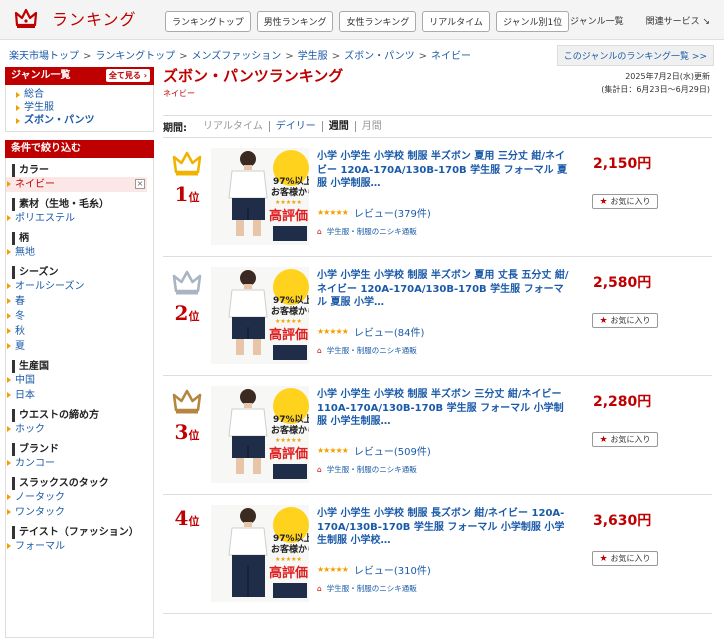  I want to click on review-link: レビュー(310件), so click(392, 569).